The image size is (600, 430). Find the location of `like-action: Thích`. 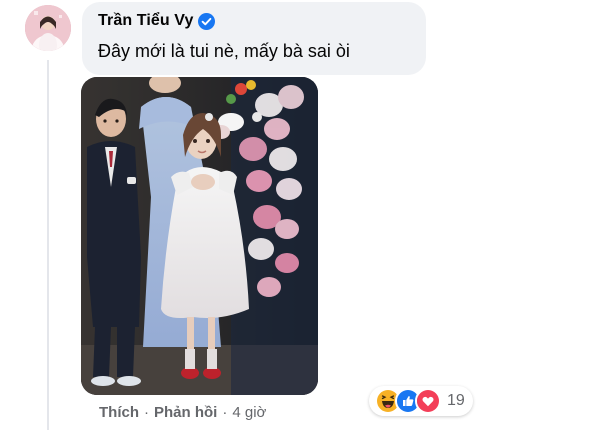

like-action: Thích is located at coordinates (119, 412).